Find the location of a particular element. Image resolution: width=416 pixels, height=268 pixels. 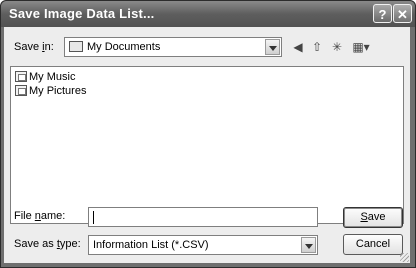

file-name-input is located at coordinates (203, 217).